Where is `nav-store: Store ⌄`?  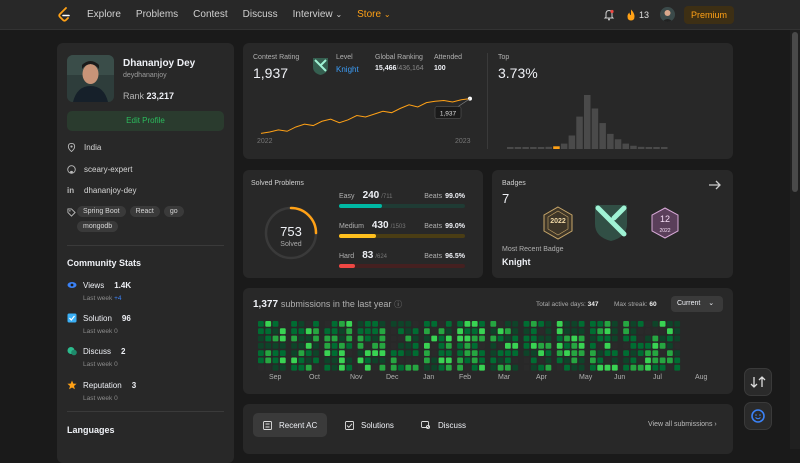 nav-store: Store ⌄ is located at coordinates (373, 14).